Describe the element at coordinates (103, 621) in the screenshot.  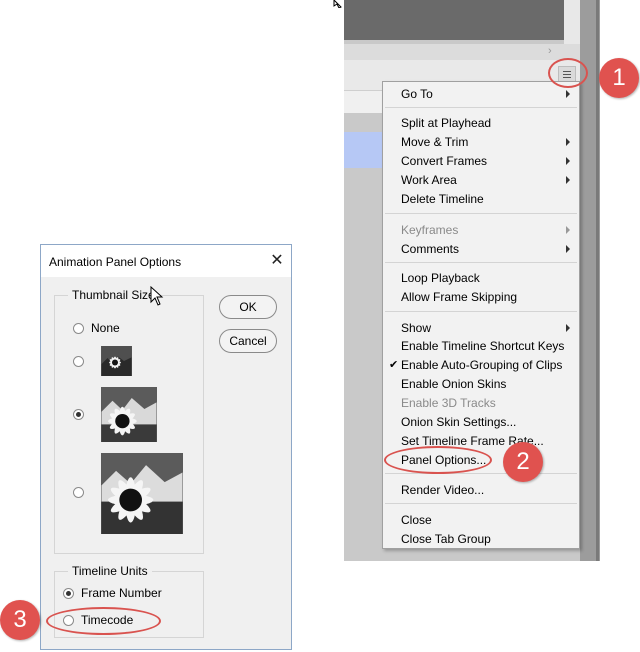
I see `callout-ring-timecode` at that location.